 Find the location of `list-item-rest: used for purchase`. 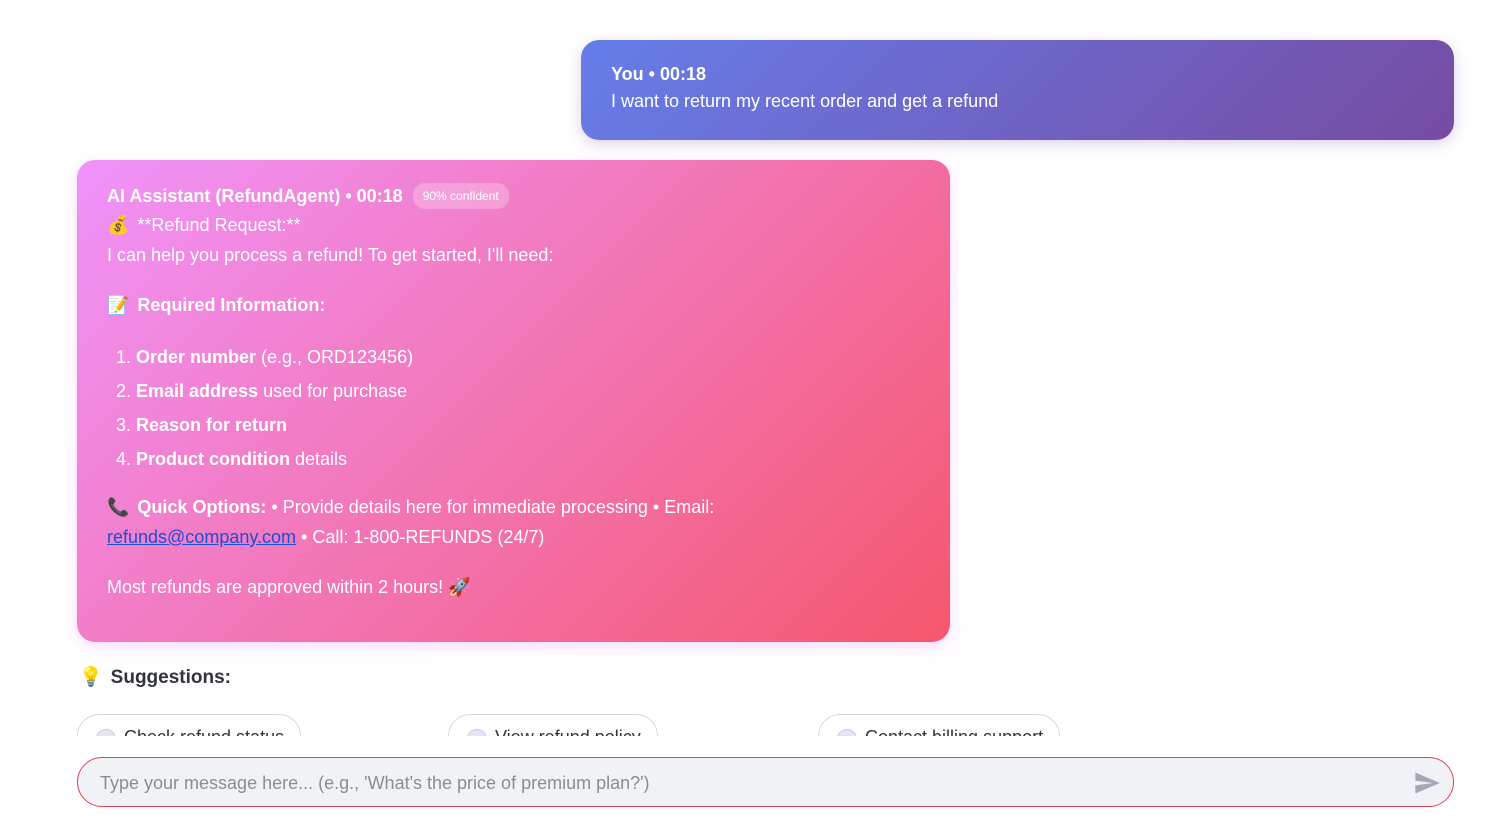

list-item-rest: used for purchase is located at coordinates (333, 391).